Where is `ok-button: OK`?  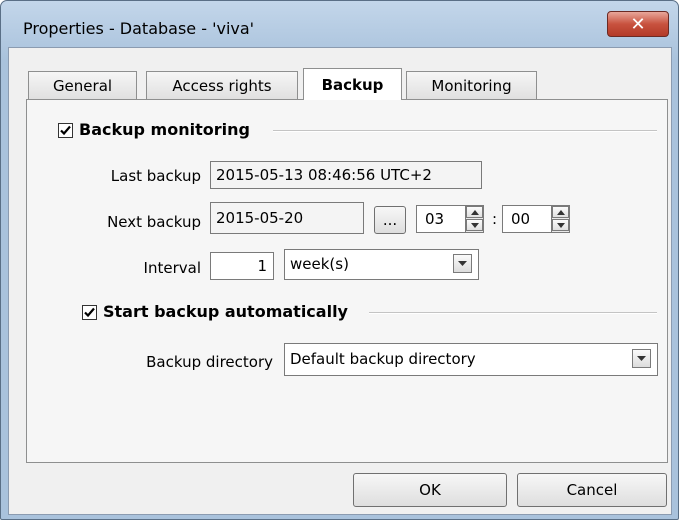
ok-button: OK is located at coordinates (430, 490).